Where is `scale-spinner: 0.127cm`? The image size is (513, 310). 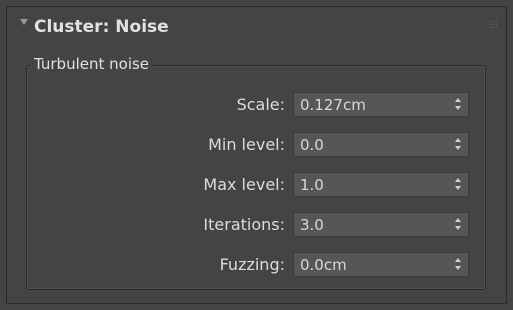
scale-spinner: 0.127cm is located at coordinates (381, 104).